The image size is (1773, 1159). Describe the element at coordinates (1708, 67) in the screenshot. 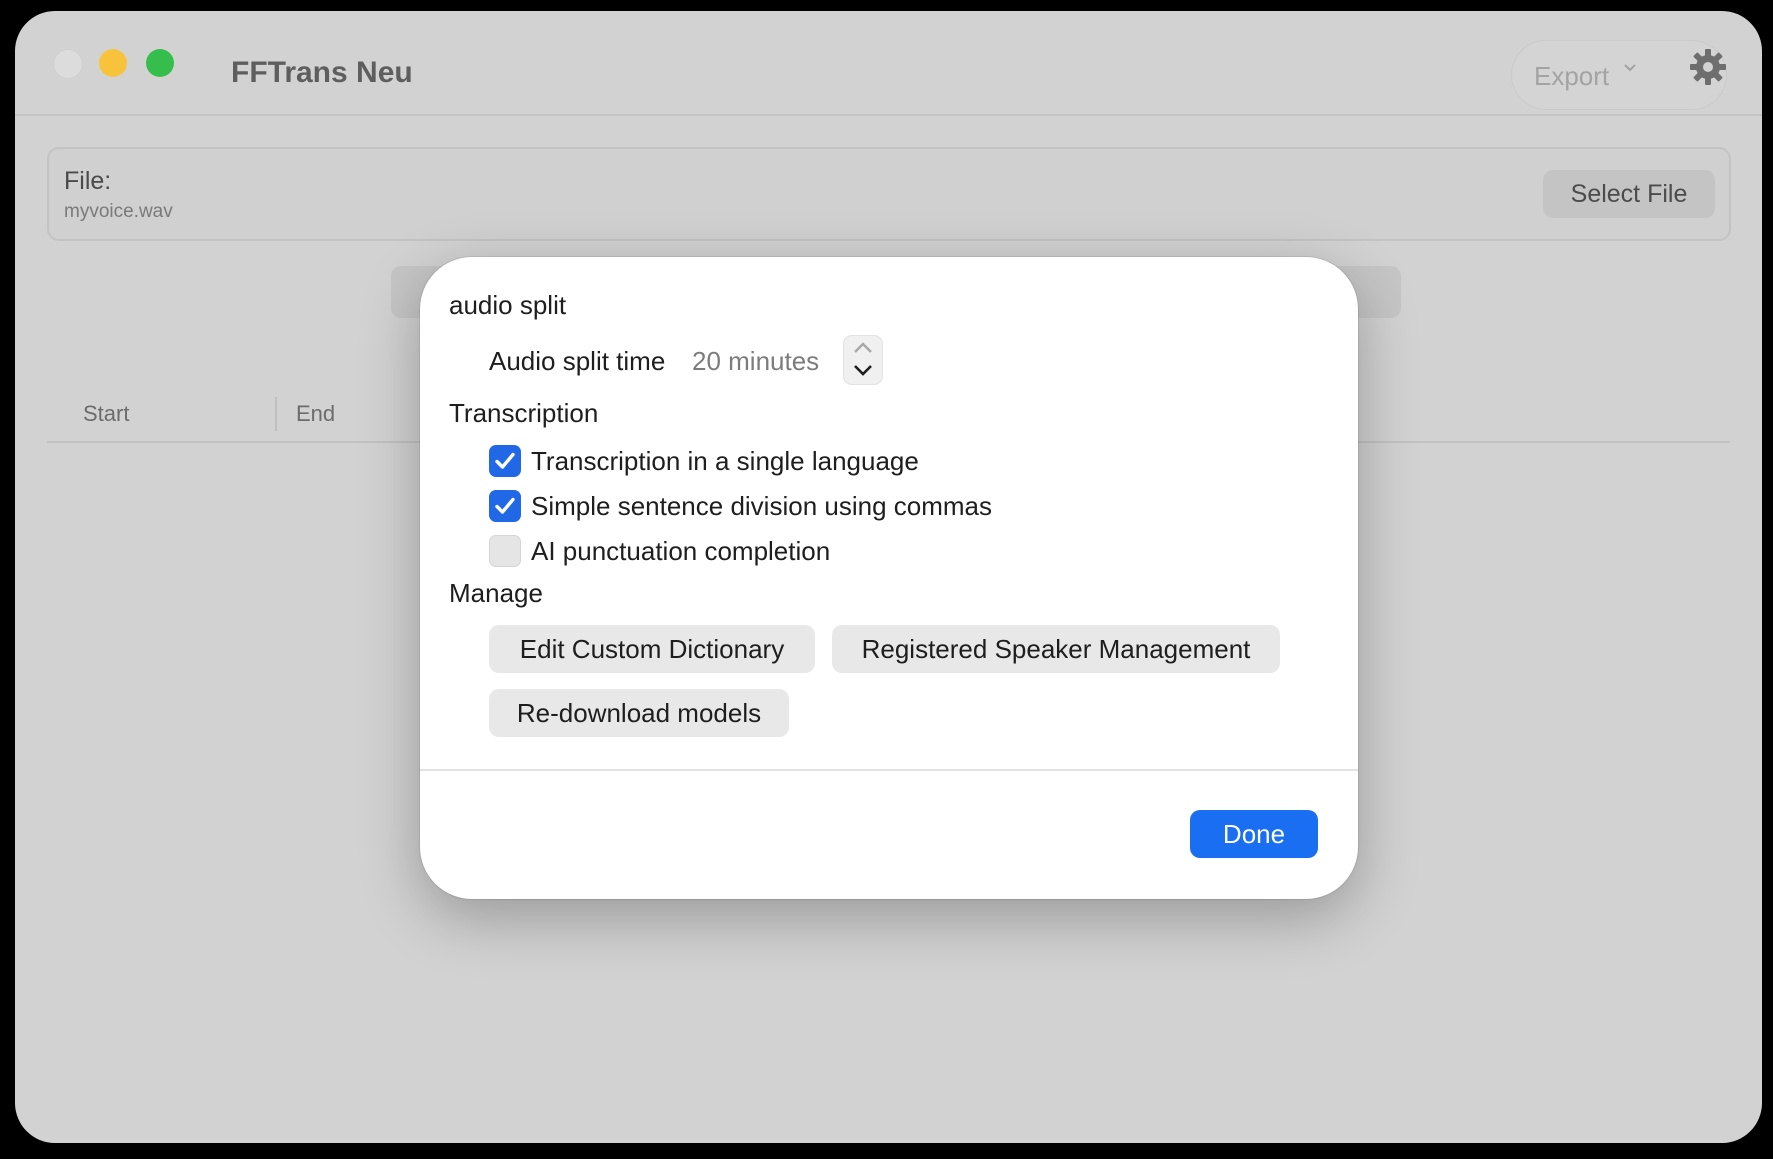

I see `gear-icon` at that location.